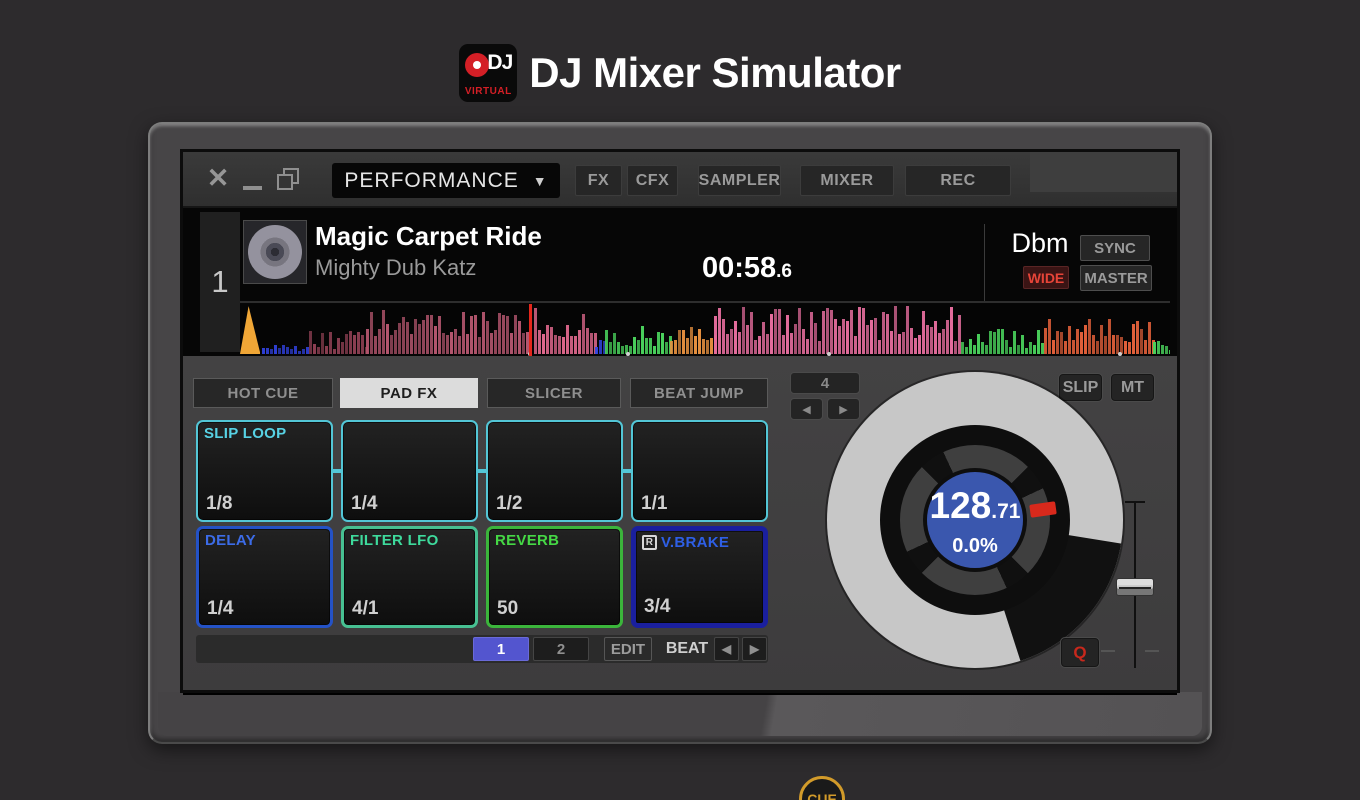 The width and height of the screenshot is (1360, 800). Describe the element at coordinates (488, 91) in the screenshot. I see `logo-virtual-text: VIRTUAL` at that location.